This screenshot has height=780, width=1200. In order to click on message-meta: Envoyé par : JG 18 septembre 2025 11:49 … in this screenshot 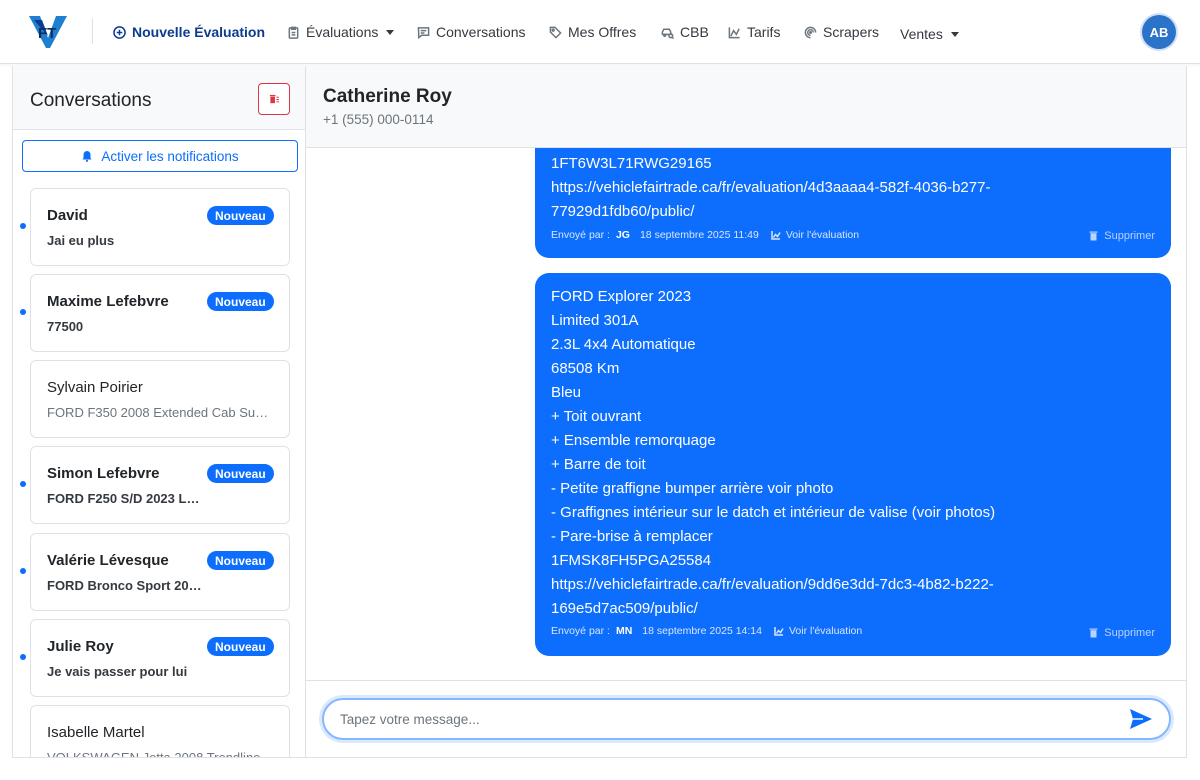, I will do `click(705, 235)`.